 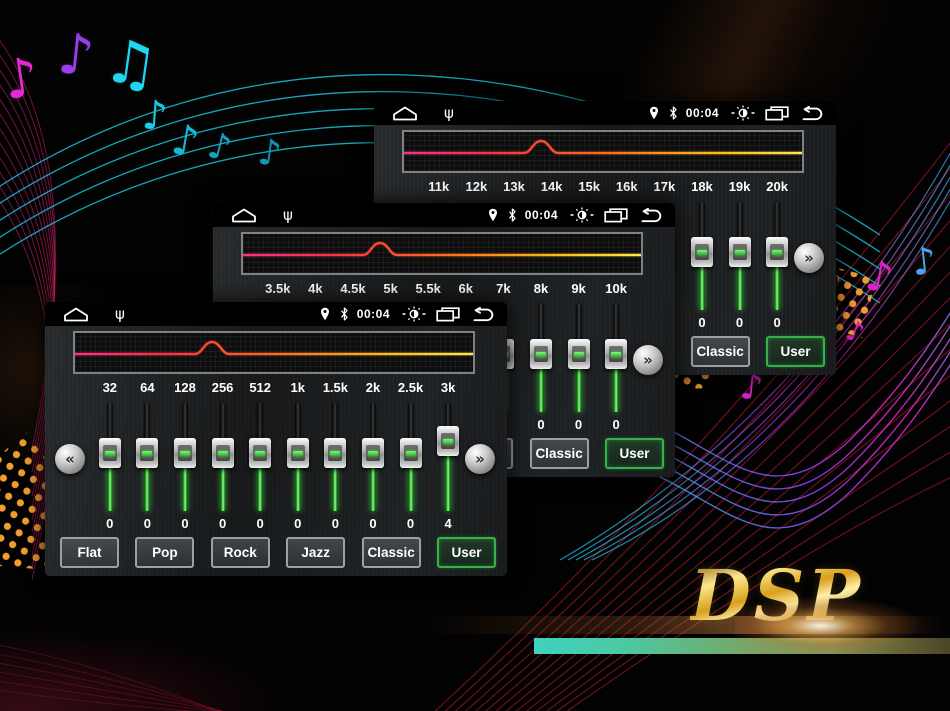 What do you see at coordinates (578, 288) in the screenshot?
I see `freq-label: 9k` at bounding box center [578, 288].